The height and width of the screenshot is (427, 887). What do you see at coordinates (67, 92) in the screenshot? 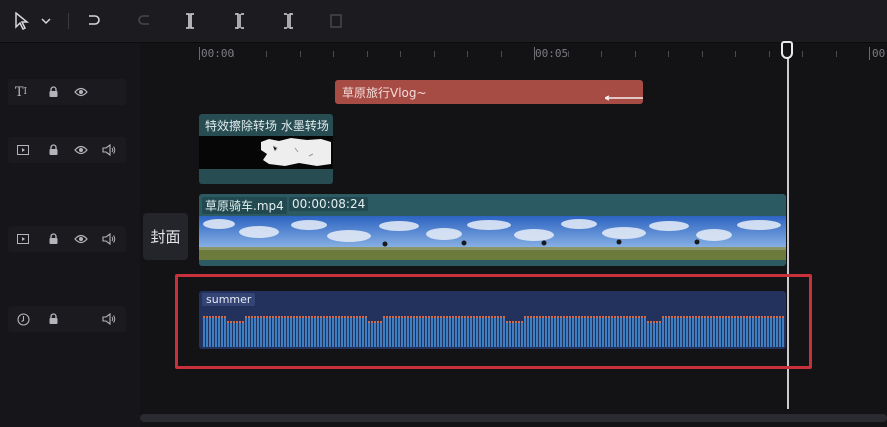
I see `track-header-text: TI` at bounding box center [67, 92].